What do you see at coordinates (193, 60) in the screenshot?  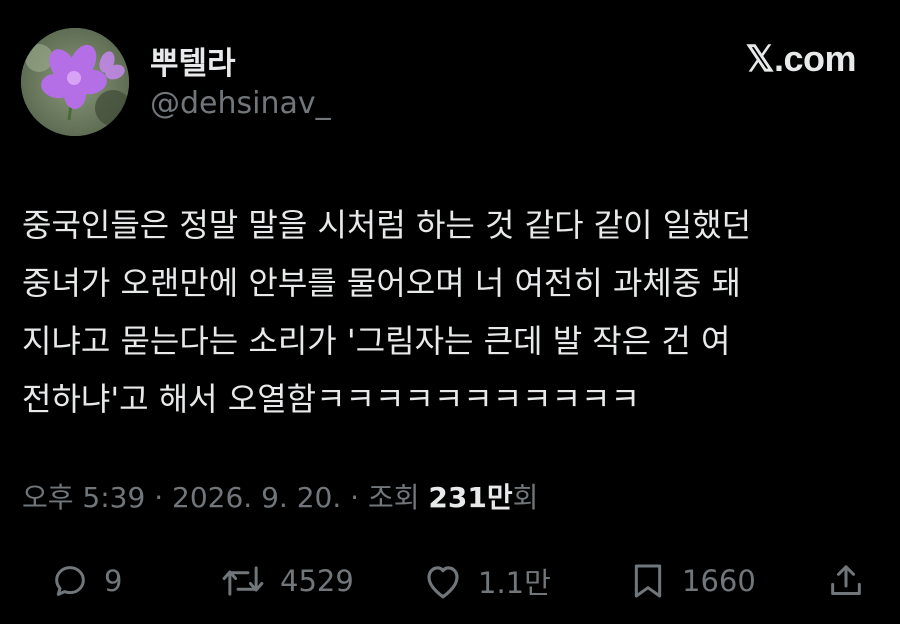 I see `display-name: 뿌텔라` at bounding box center [193, 60].